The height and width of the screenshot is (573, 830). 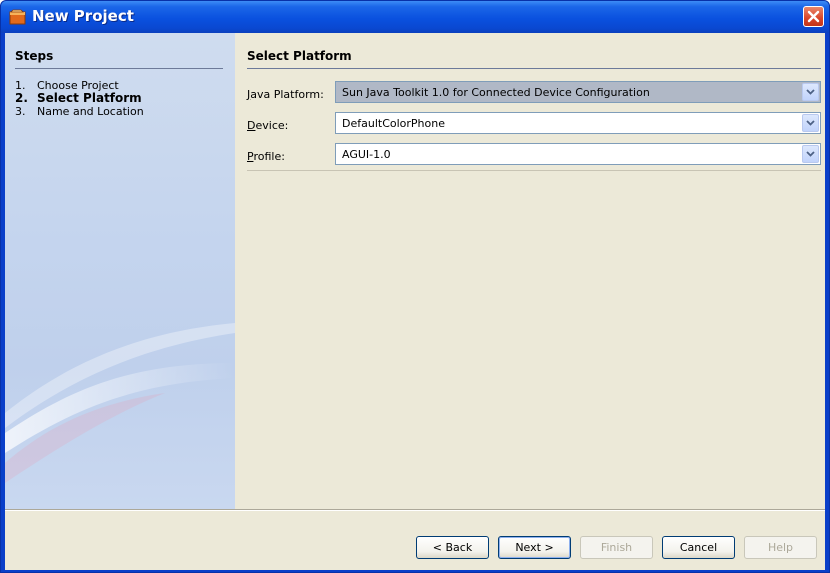 I want to click on next-button: Next >, so click(x=534, y=547).